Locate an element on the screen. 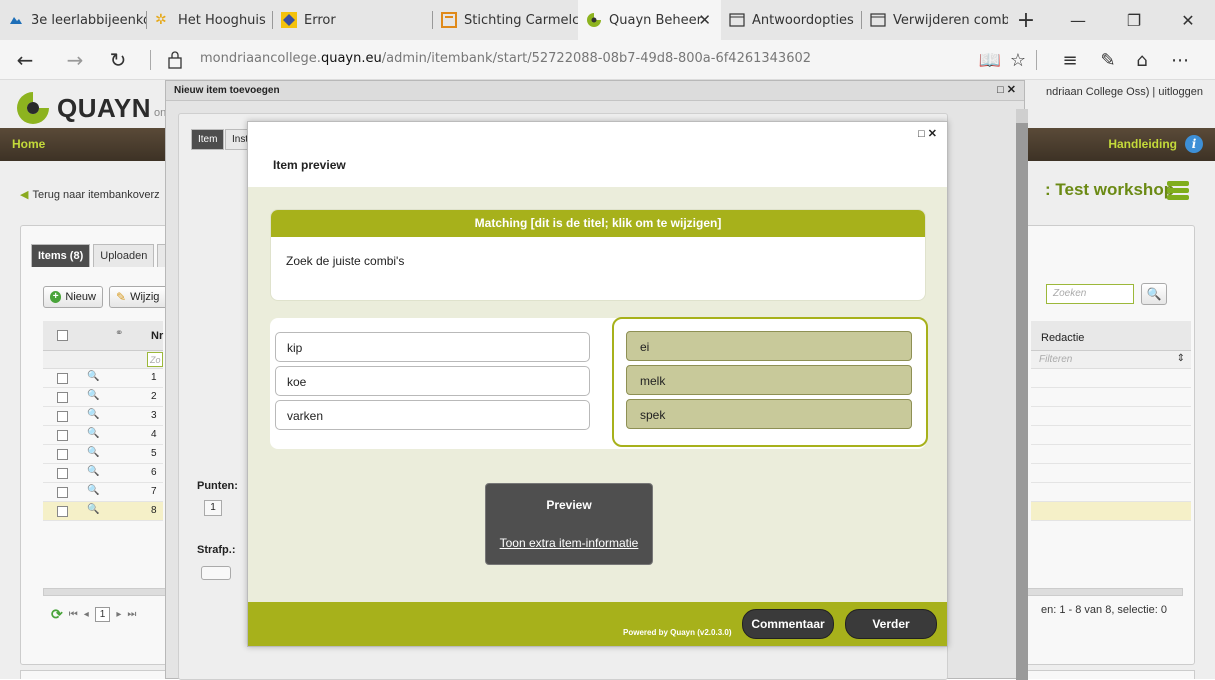 Image resolution: width=1215 pixels, height=680 pixels. favorite-star-icon: ☆ is located at coordinates (1018, 60).